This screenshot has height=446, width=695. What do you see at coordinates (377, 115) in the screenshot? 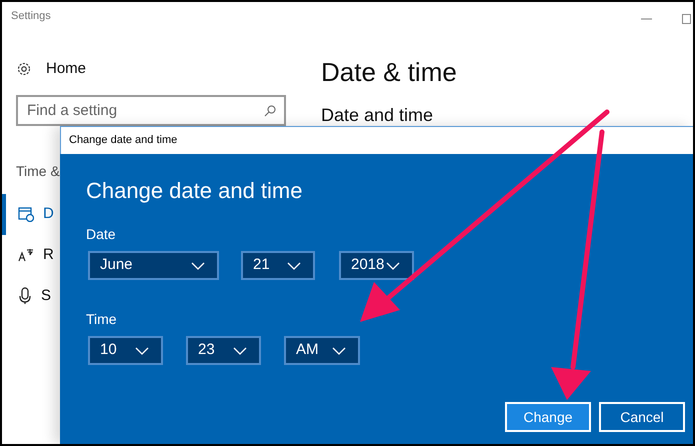
I see `section-title: Date and time` at bounding box center [377, 115].